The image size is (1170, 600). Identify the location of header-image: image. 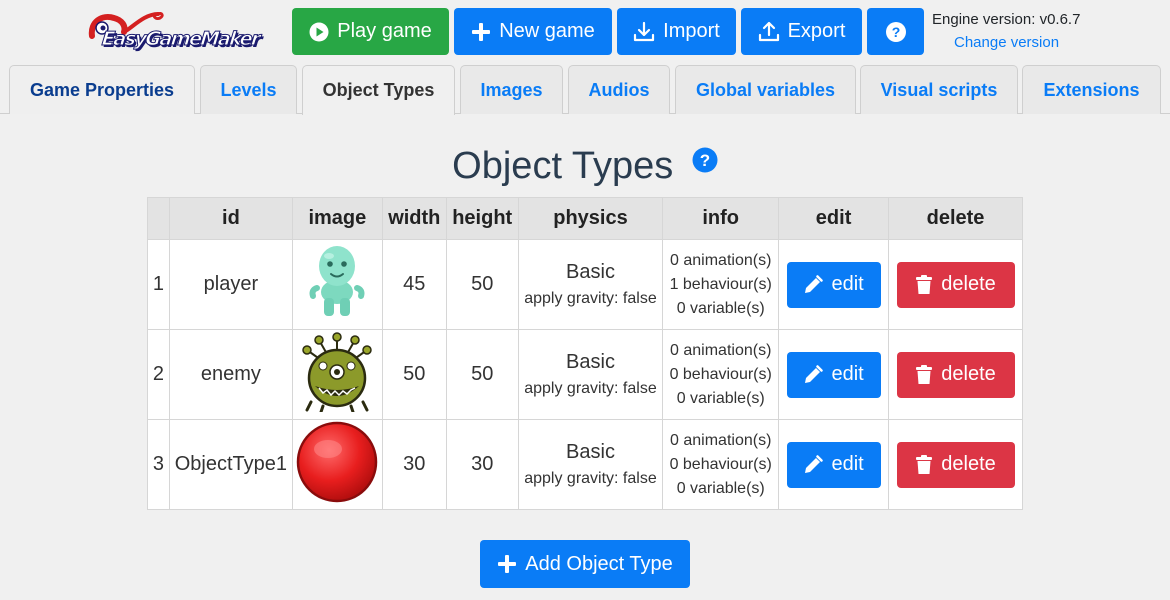
(337, 218).